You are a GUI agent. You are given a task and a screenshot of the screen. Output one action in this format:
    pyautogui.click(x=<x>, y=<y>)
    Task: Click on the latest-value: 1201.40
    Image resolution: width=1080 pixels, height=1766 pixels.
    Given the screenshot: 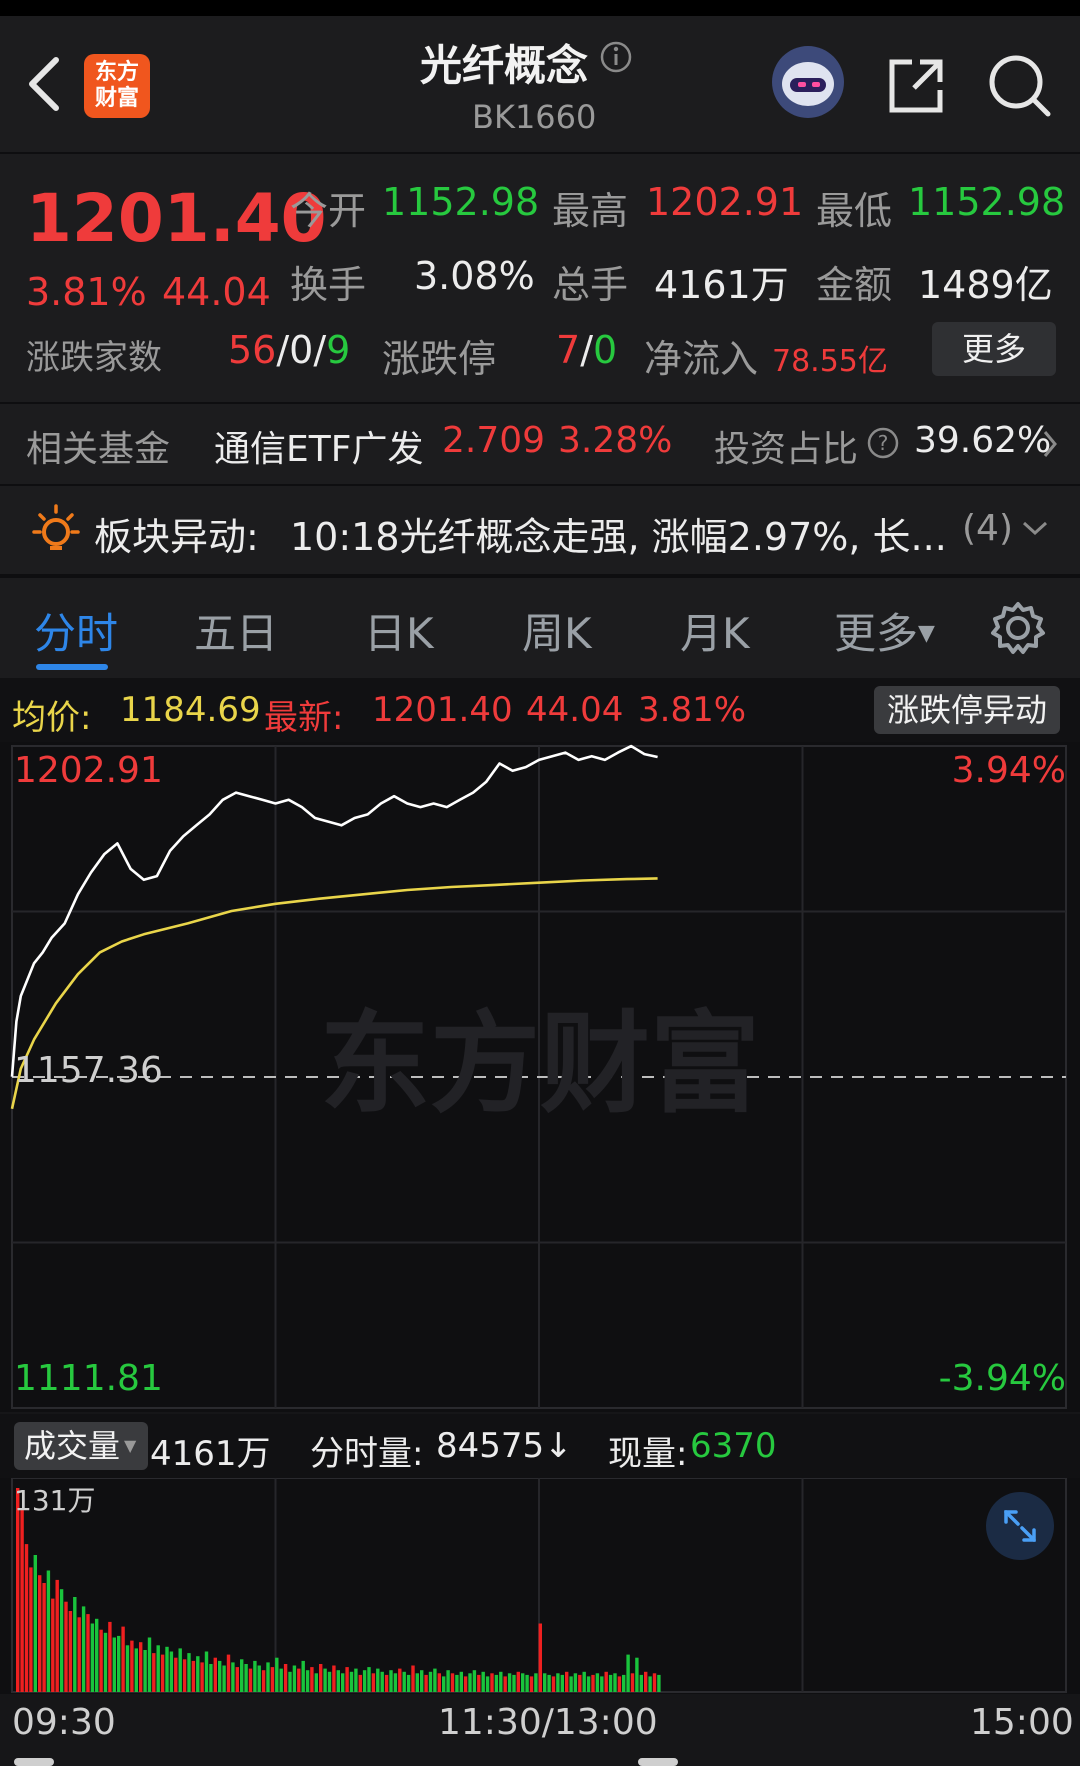 What is the action you would take?
    pyautogui.click(x=442, y=710)
    